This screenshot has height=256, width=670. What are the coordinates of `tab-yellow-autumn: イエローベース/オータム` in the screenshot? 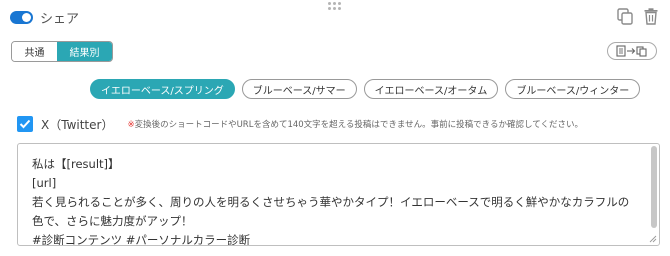 It's located at (431, 89).